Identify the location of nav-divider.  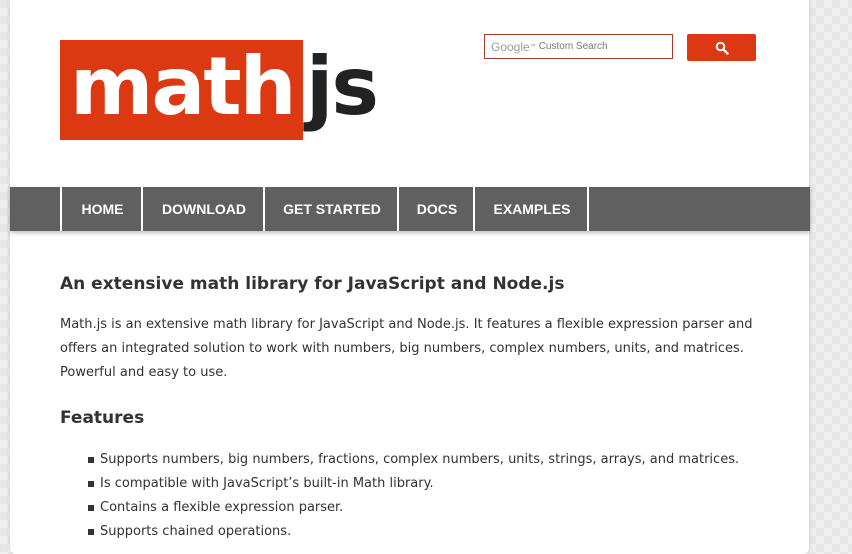
(588, 209).